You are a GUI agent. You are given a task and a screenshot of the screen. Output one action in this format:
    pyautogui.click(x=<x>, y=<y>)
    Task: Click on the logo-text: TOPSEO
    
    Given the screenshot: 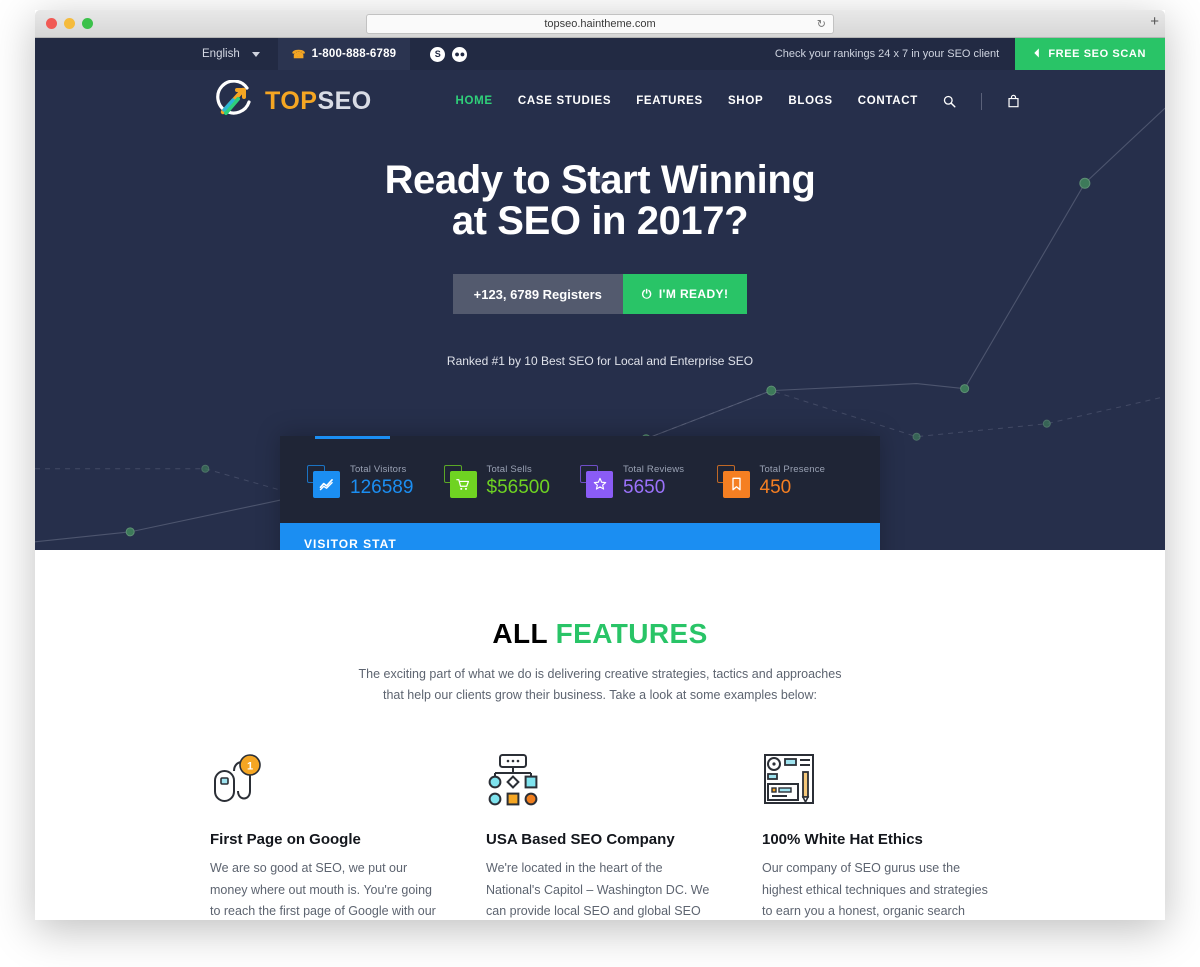 What is the action you would take?
    pyautogui.click(x=318, y=101)
    